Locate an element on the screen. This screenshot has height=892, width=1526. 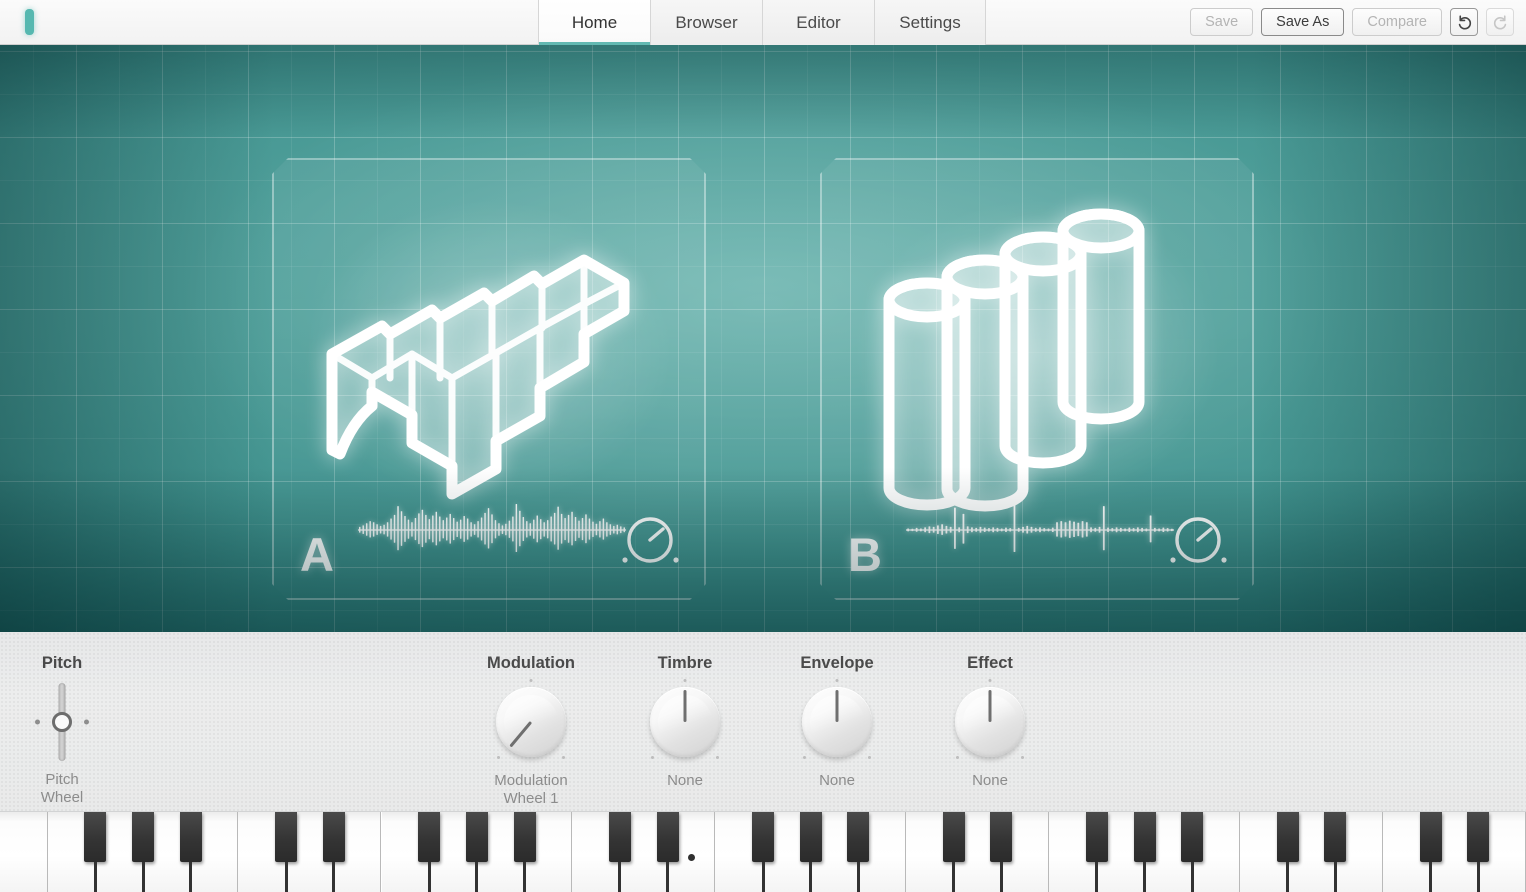
tab-browser: Browser is located at coordinates (706, 22).